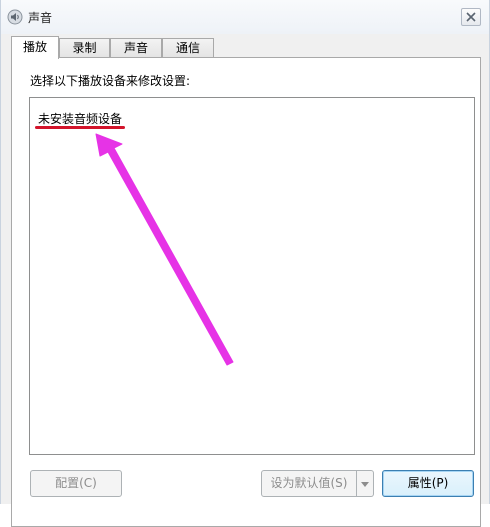  What do you see at coordinates (80, 119) in the screenshot?
I see `no-device-message: 未安装音频设备` at bounding box center [80, 119].